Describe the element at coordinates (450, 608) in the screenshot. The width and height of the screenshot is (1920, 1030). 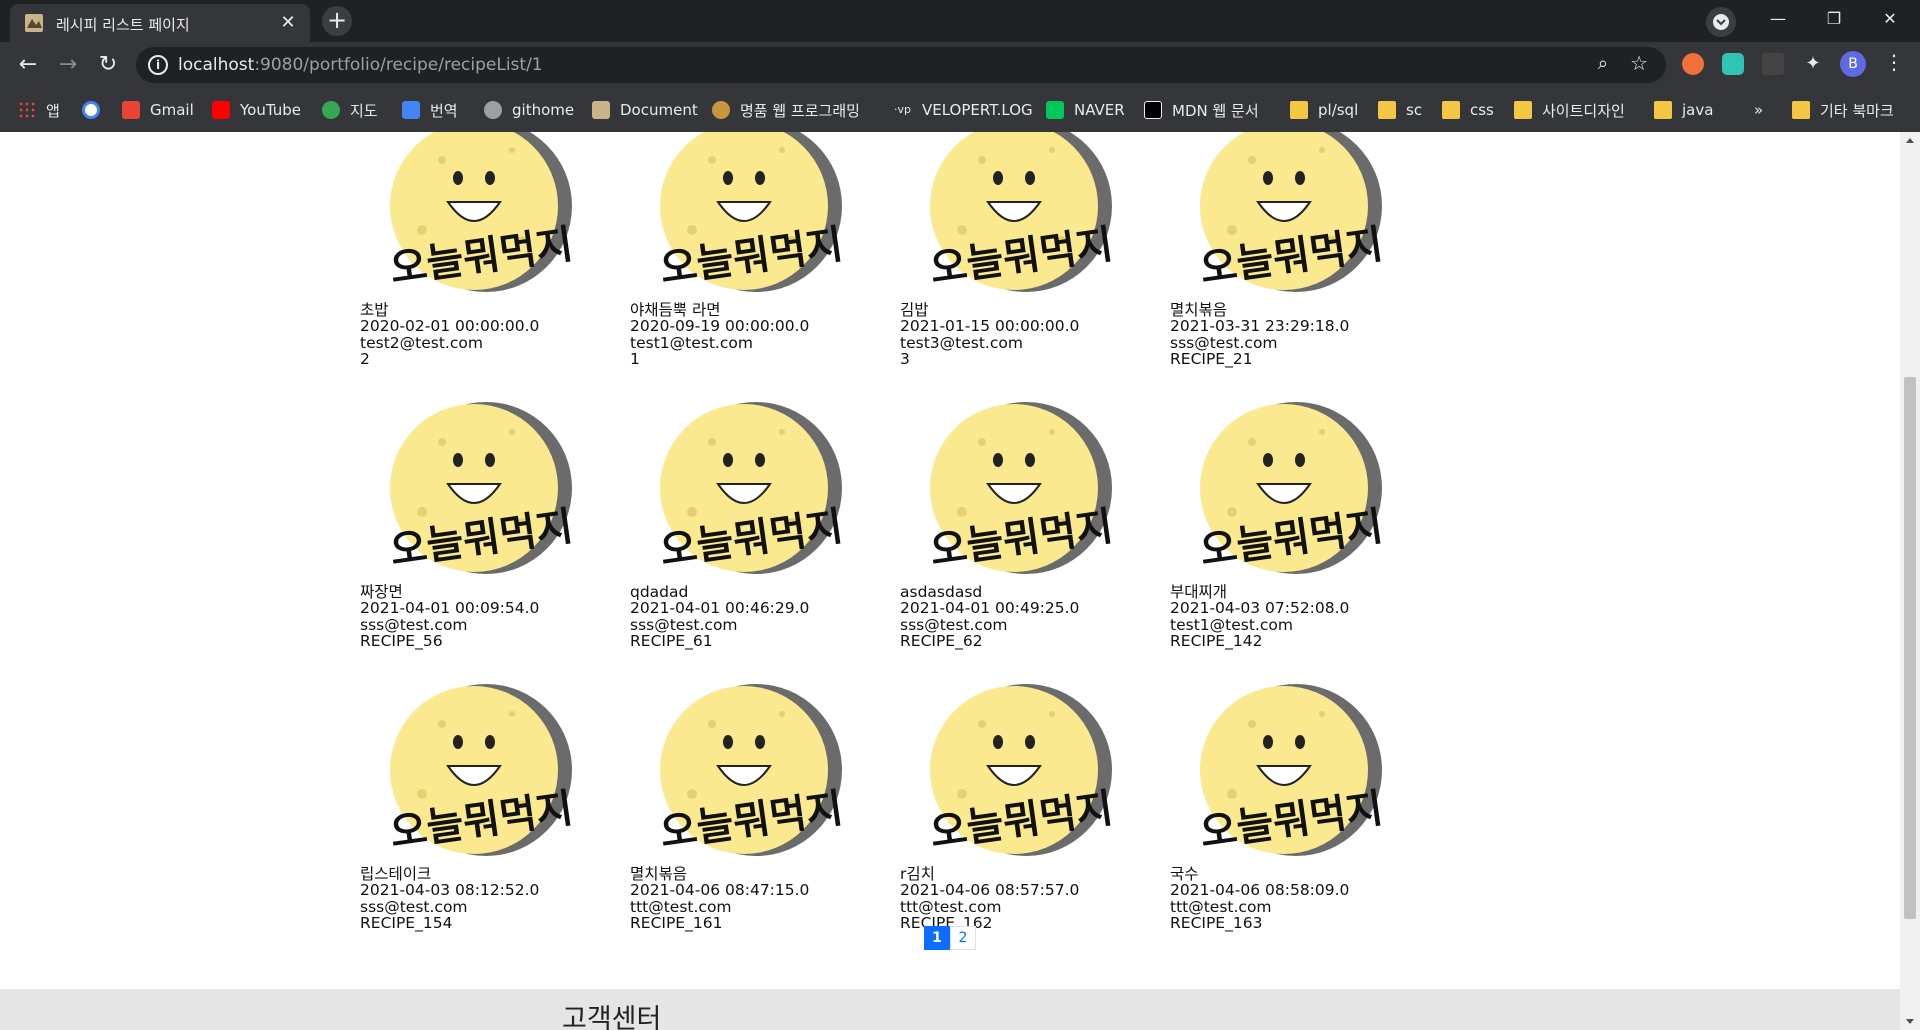
I see `recipe-date: 2021-04-01 00:09:54.0` at that location.